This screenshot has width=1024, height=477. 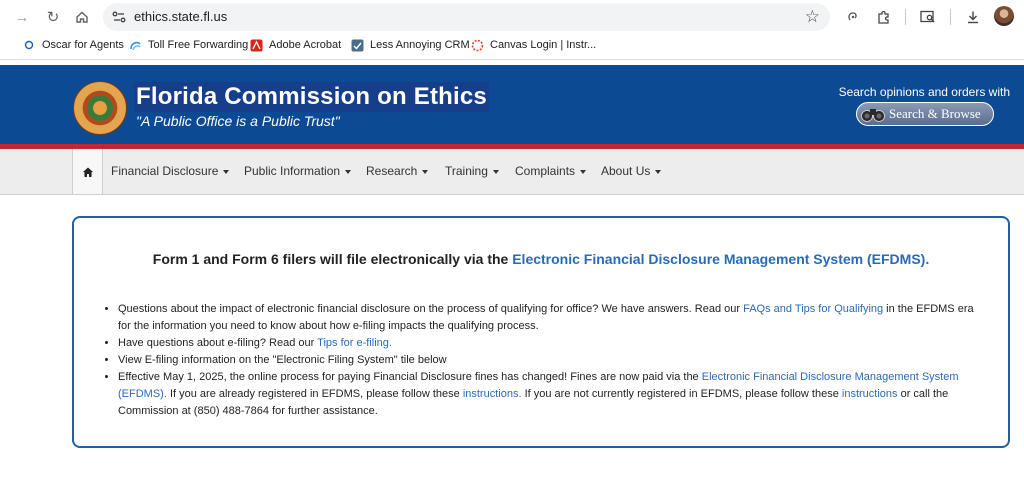 I want to click on nav-home, so click(x=87, y=171).